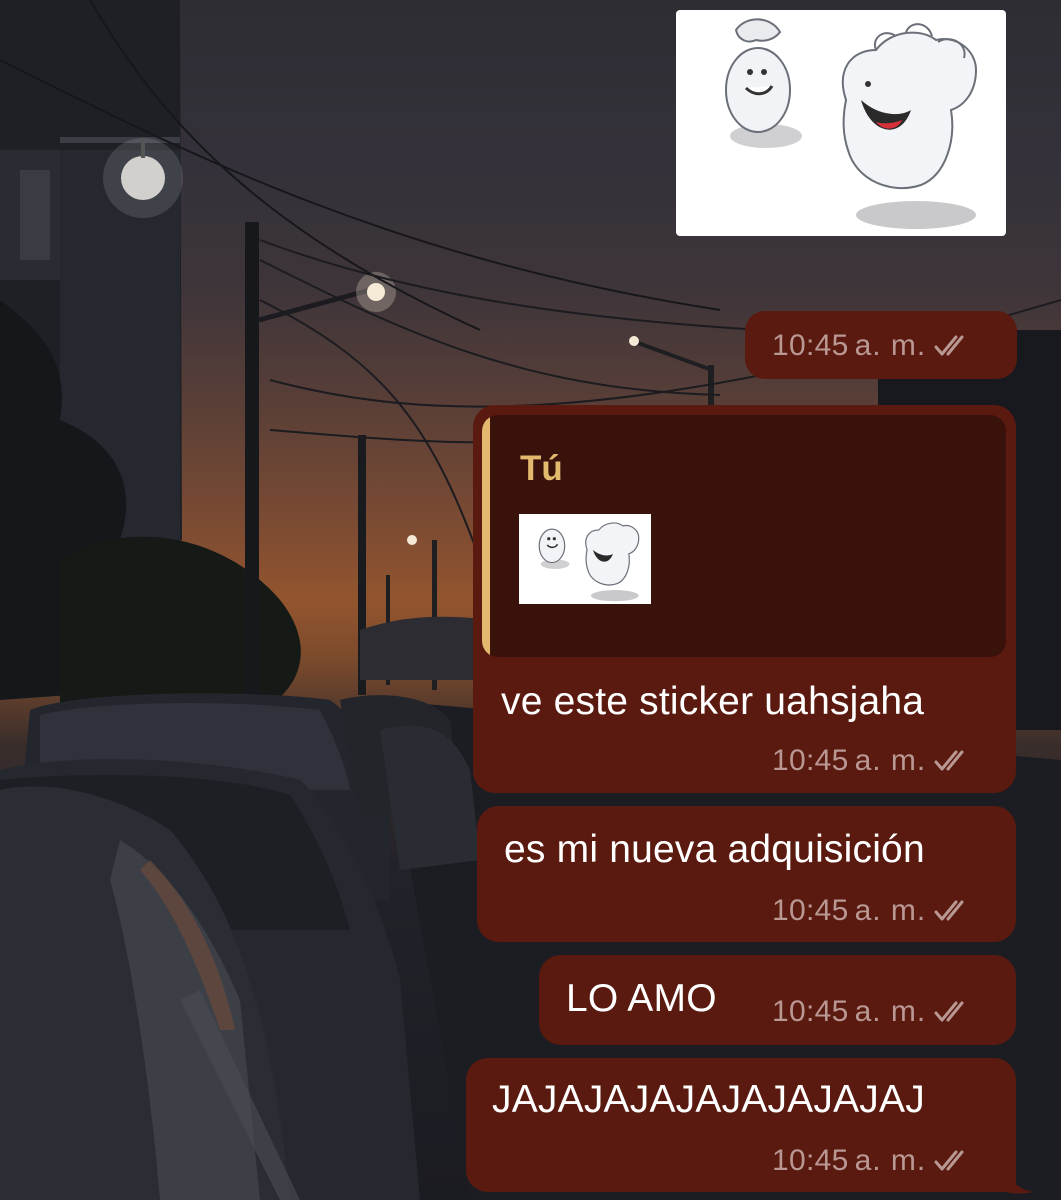 Image resolution: width=1061 pixels, height=1200 pixels. What do you see at coordinates (641, 998) in the screenshot?
I see `message-text: LO AMO` at bounding box center [641, 998].